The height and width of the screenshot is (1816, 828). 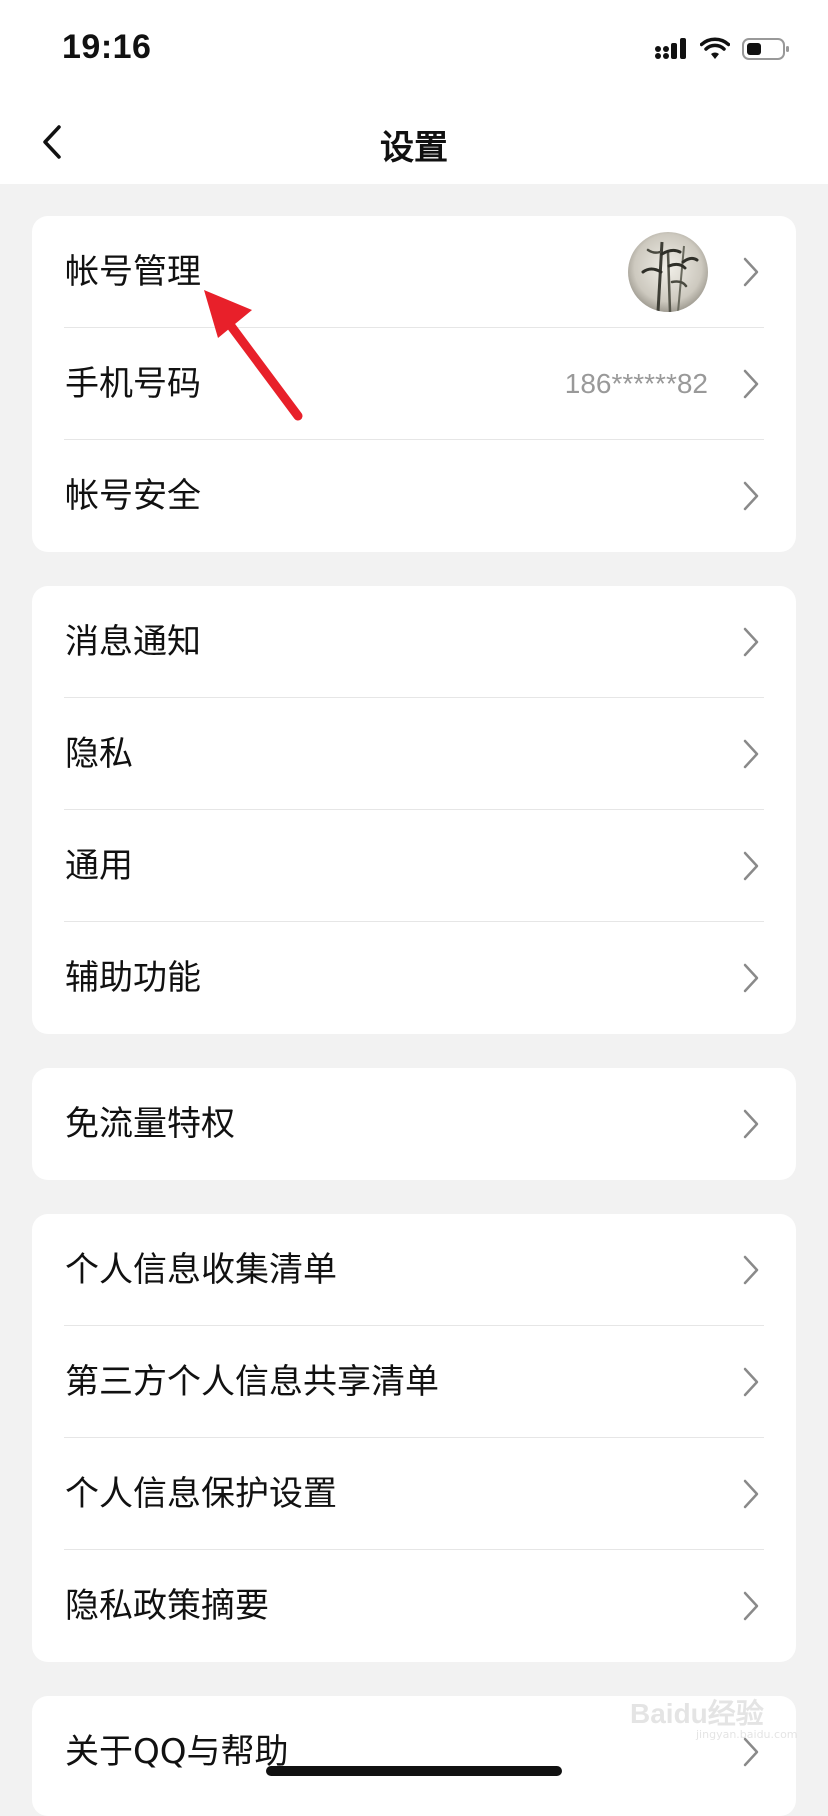 I want to click on row-label: 帐号管理, so click(x=133, y=272).